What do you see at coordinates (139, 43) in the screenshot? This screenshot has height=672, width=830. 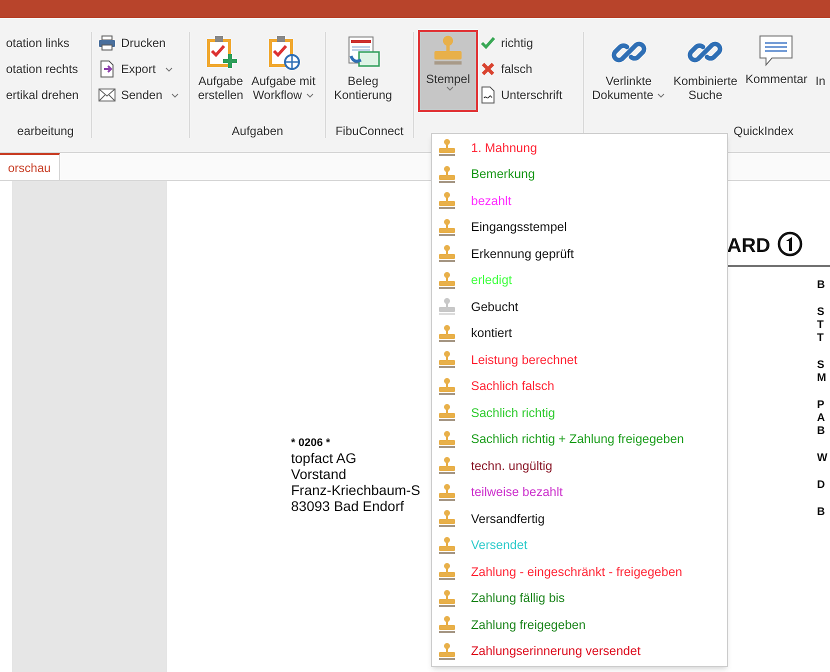 I see `ribbon-button: Drucken` at bounding box center [139, 43].